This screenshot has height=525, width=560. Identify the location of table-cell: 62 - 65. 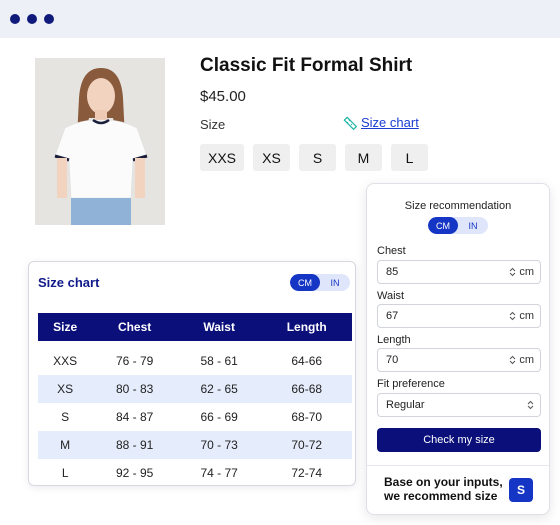
(219, 389).